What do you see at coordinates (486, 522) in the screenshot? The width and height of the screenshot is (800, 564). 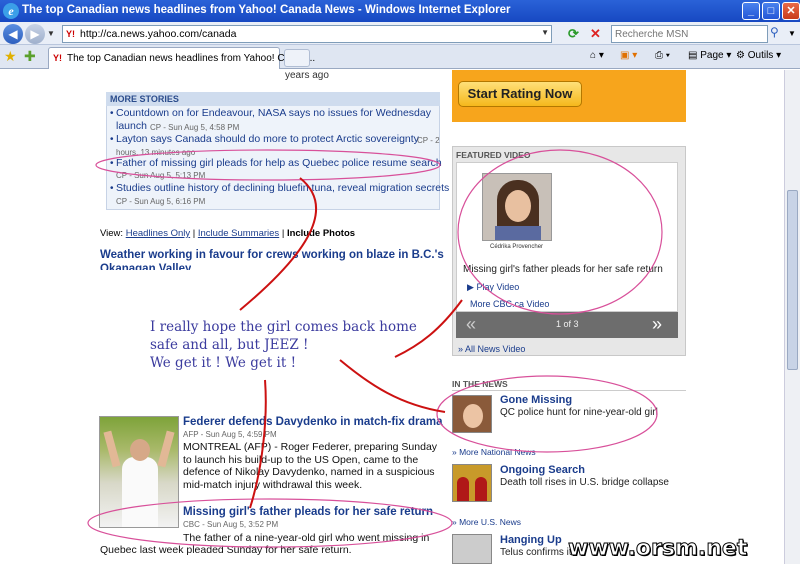 I see `more-us-news-link: » More U.S. News` at bounding box center [486, 522].